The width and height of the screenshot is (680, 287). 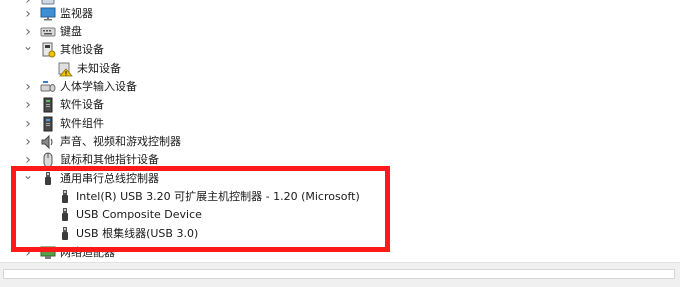 I want to click on tree-item-label: 键盘, so click(x=71, y=31).